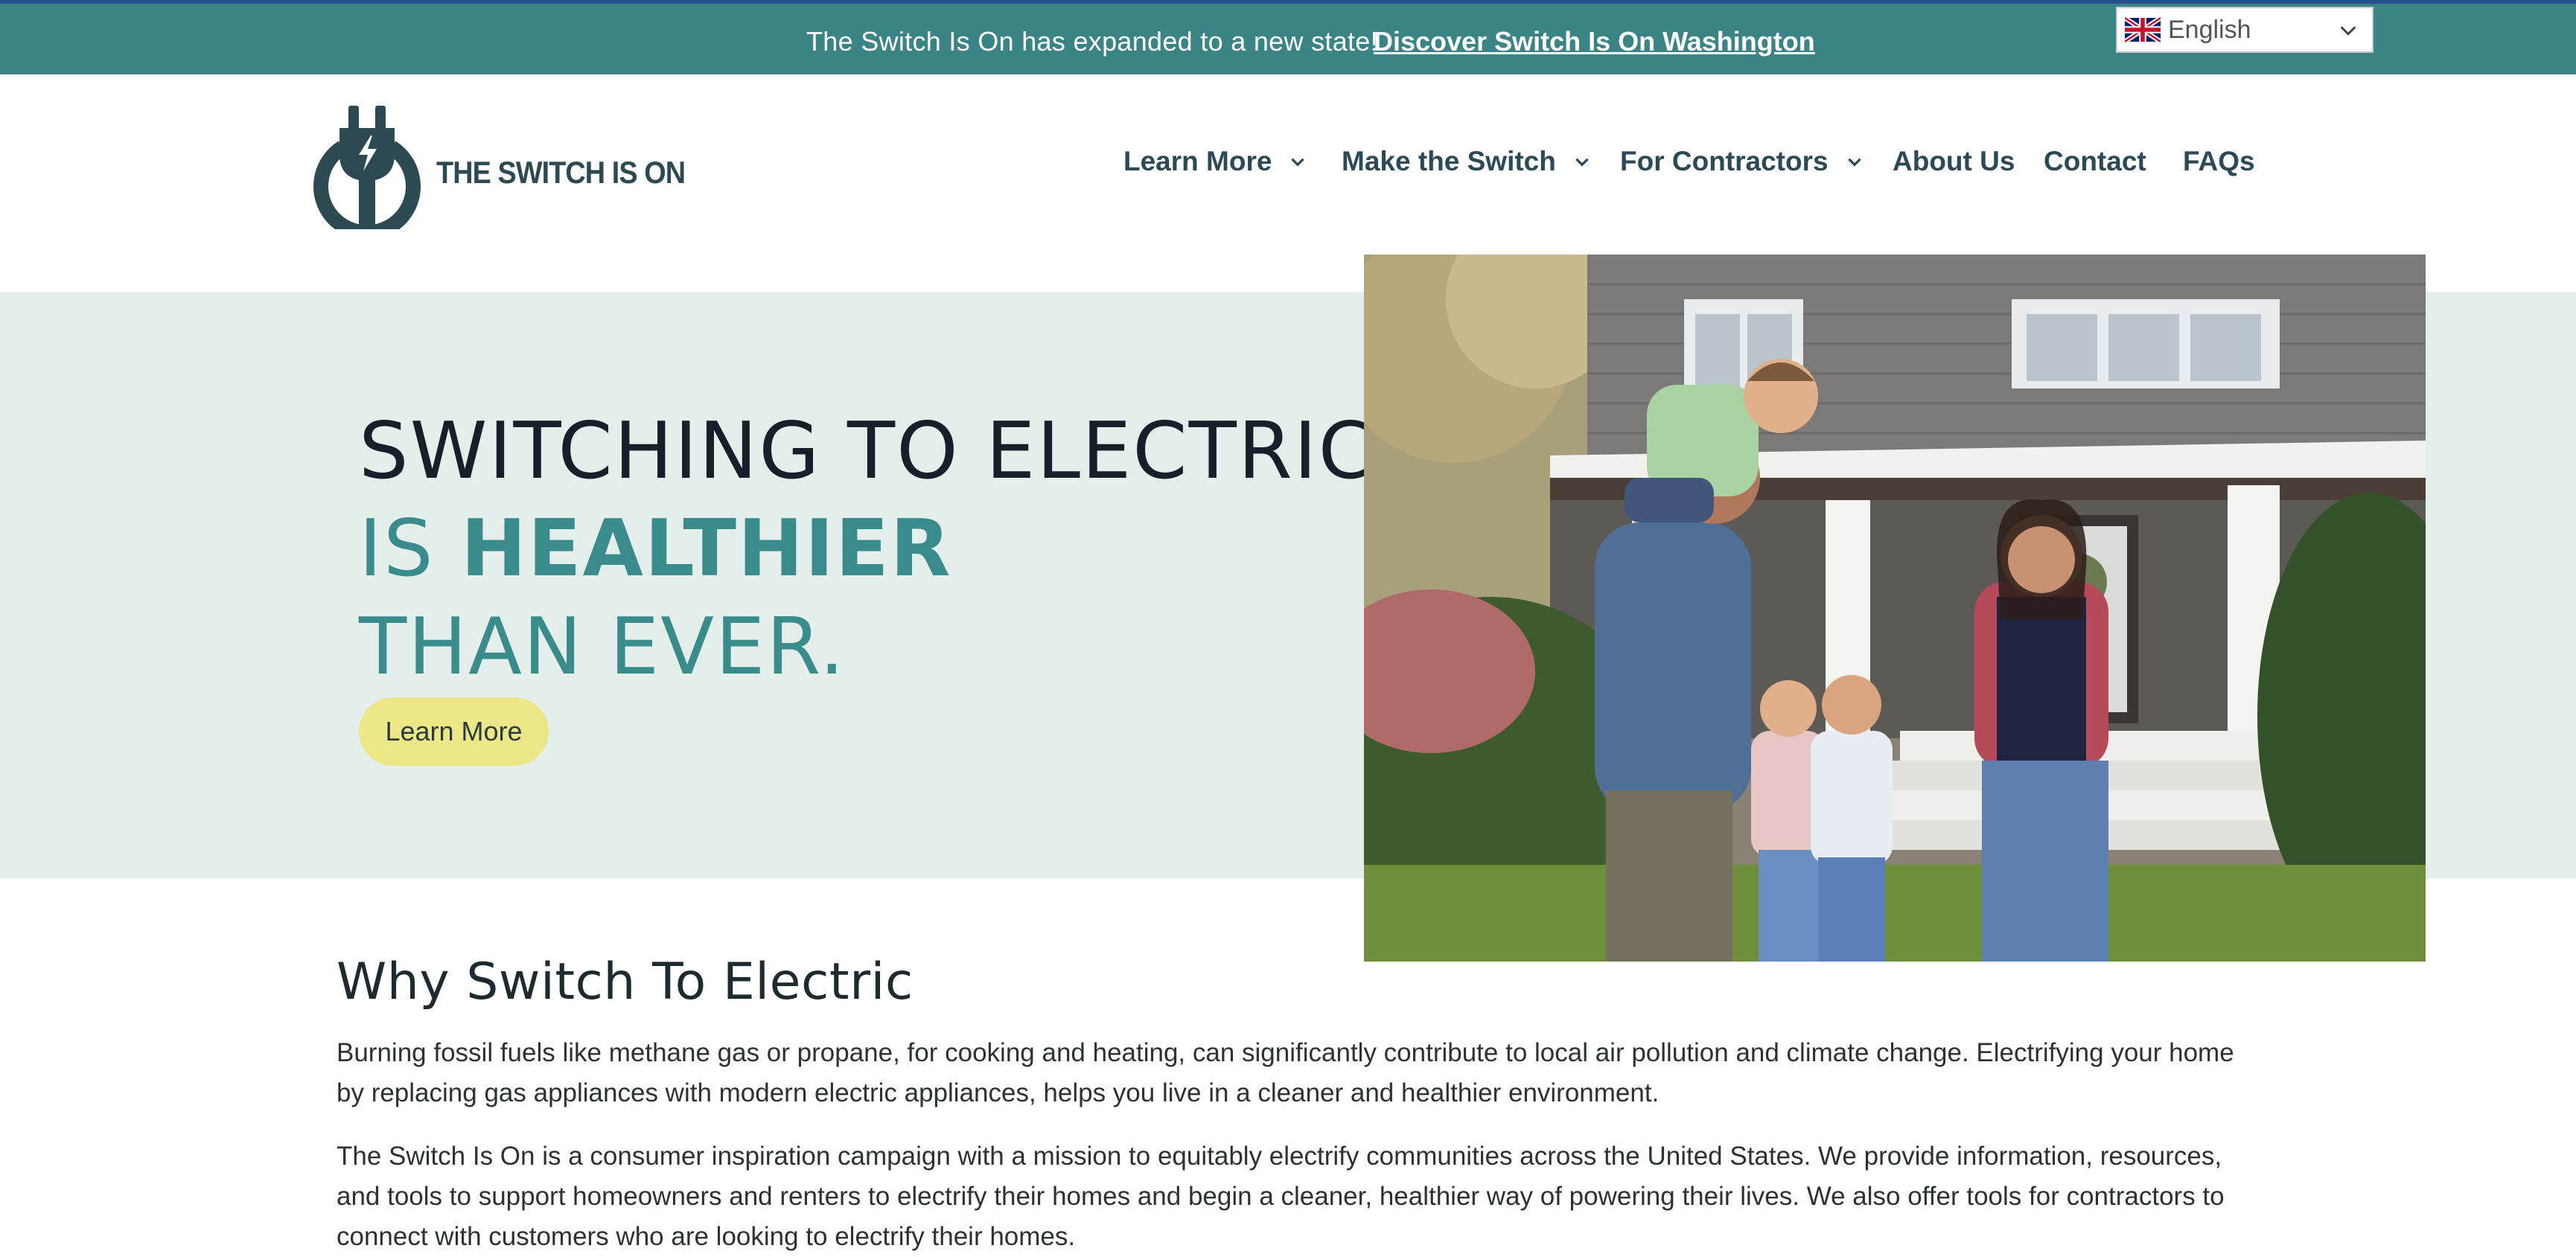 The image size is (2576, 1257). Describe the element at coordinates (1197, 161) in the screenshot. I see `nav-item-label: Learn More` at that location.